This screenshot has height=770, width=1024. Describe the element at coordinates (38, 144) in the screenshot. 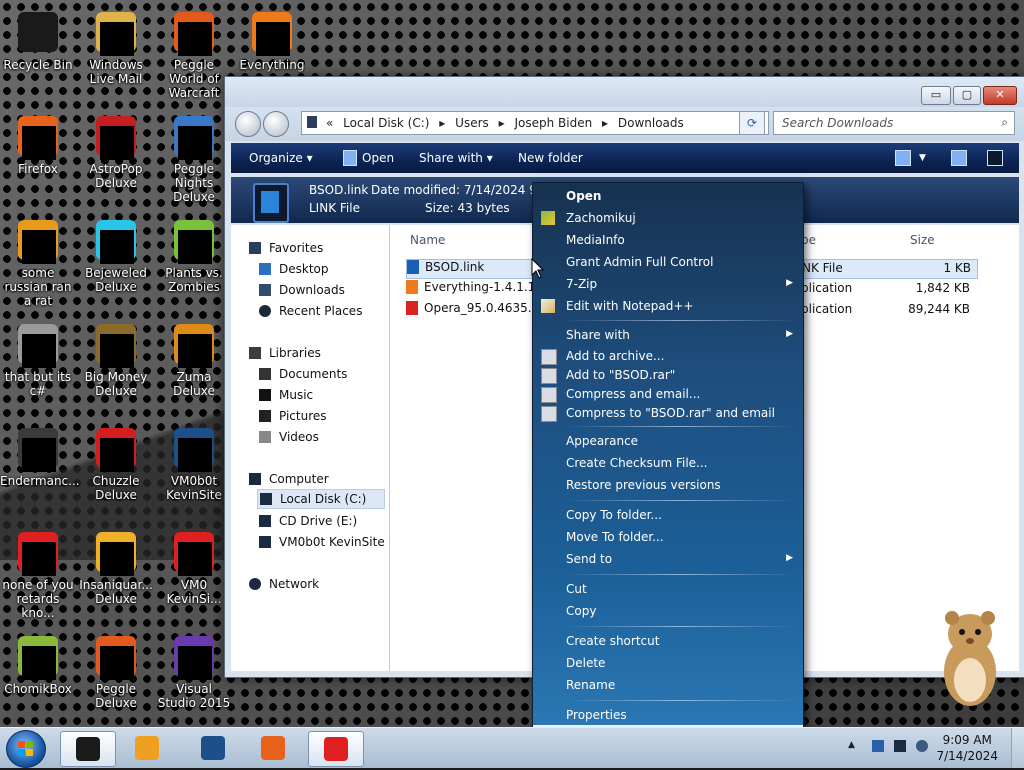

I see `desktop-icon-item: Firefox` at that location.